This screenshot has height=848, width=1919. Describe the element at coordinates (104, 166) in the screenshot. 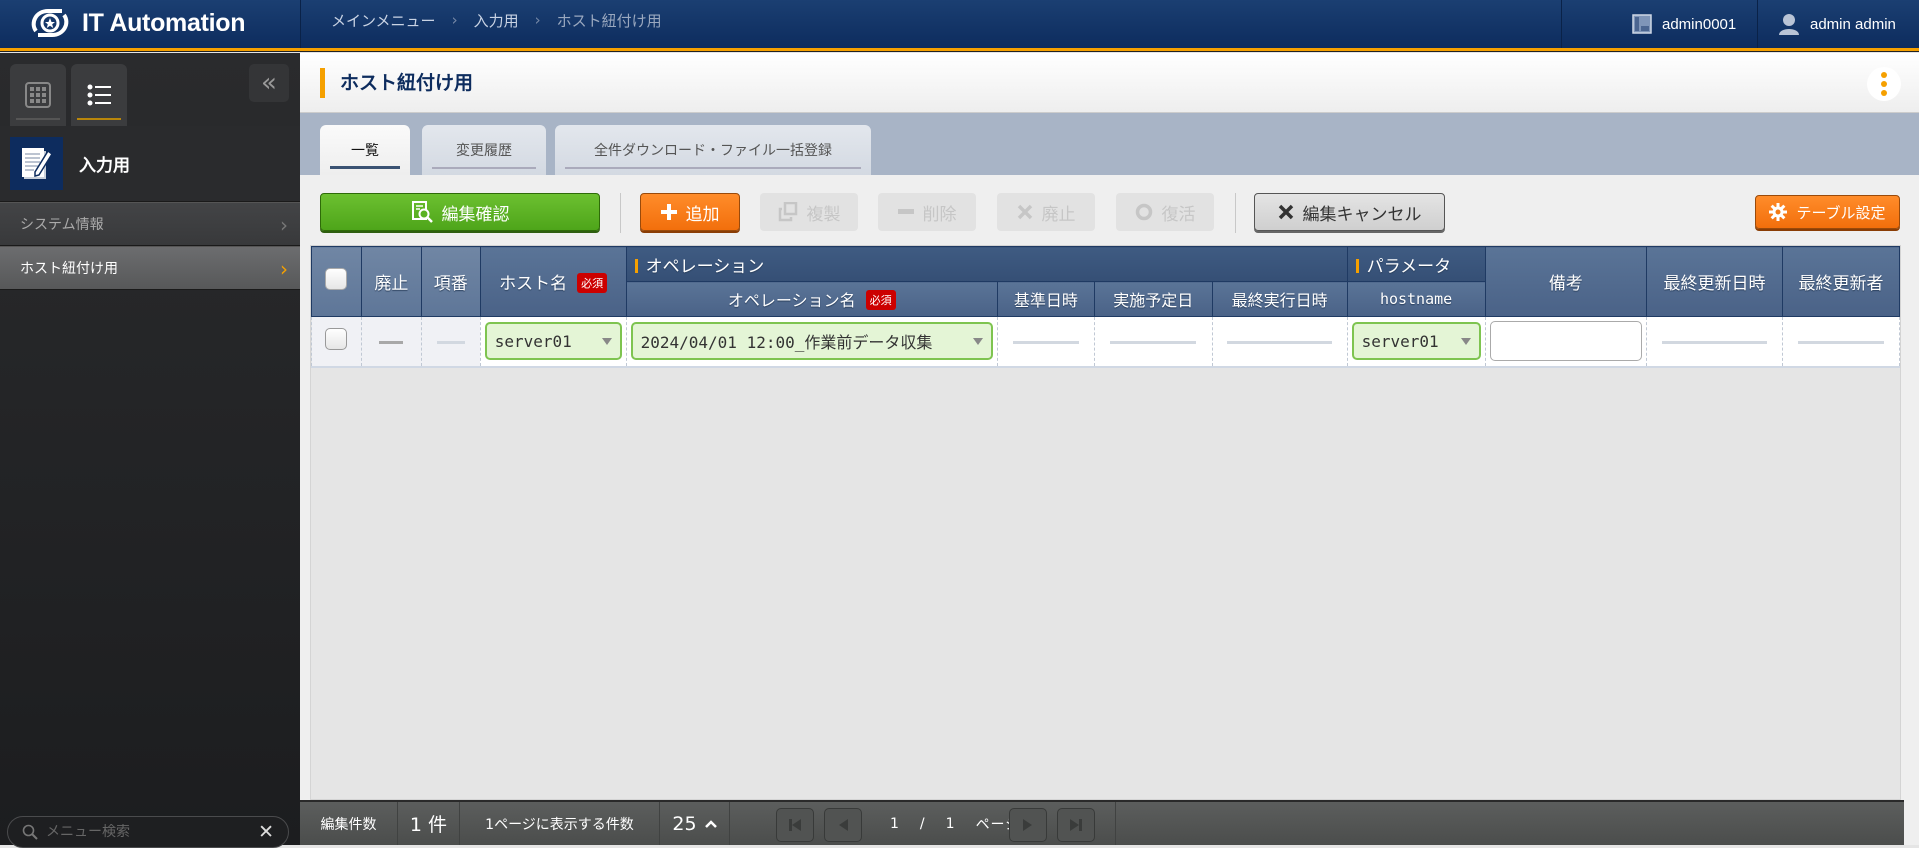

I see `sidebar-group-label: 入力用` at that location.